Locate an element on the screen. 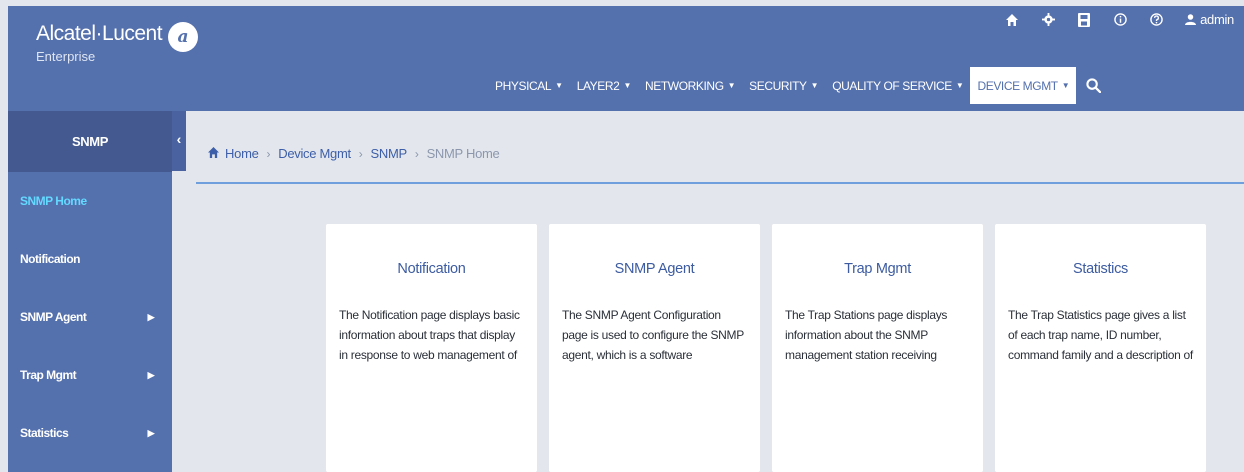 This screenshot has height=472, width=1244. sidebar-collapse-button: ‹ is located at coordinates (179, 141).